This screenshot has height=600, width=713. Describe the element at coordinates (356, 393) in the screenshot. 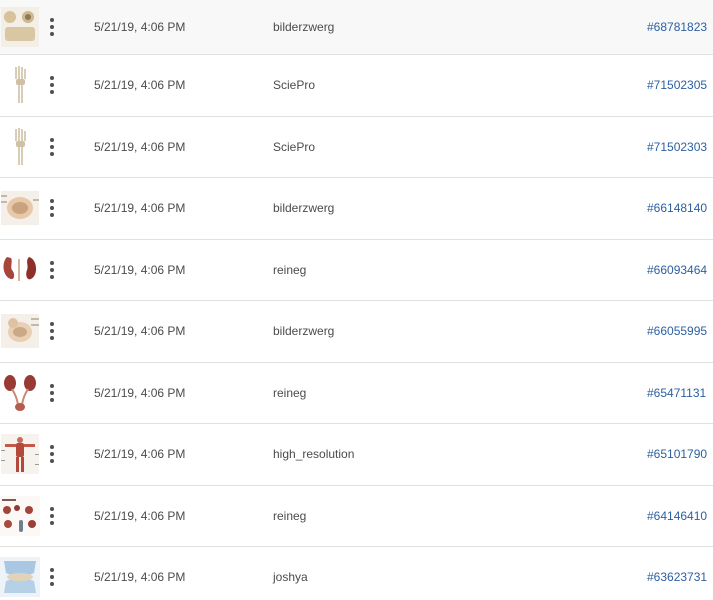

I see `list-item: 5/21/19, 4:06 PM reineg #65471131` at that location.